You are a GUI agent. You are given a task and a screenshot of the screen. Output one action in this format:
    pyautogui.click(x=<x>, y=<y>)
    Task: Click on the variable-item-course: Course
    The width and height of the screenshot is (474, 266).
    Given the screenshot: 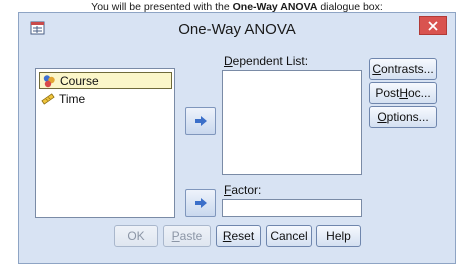 What is the action you would take?
    pyautogui.click(x=105, y=80)
    